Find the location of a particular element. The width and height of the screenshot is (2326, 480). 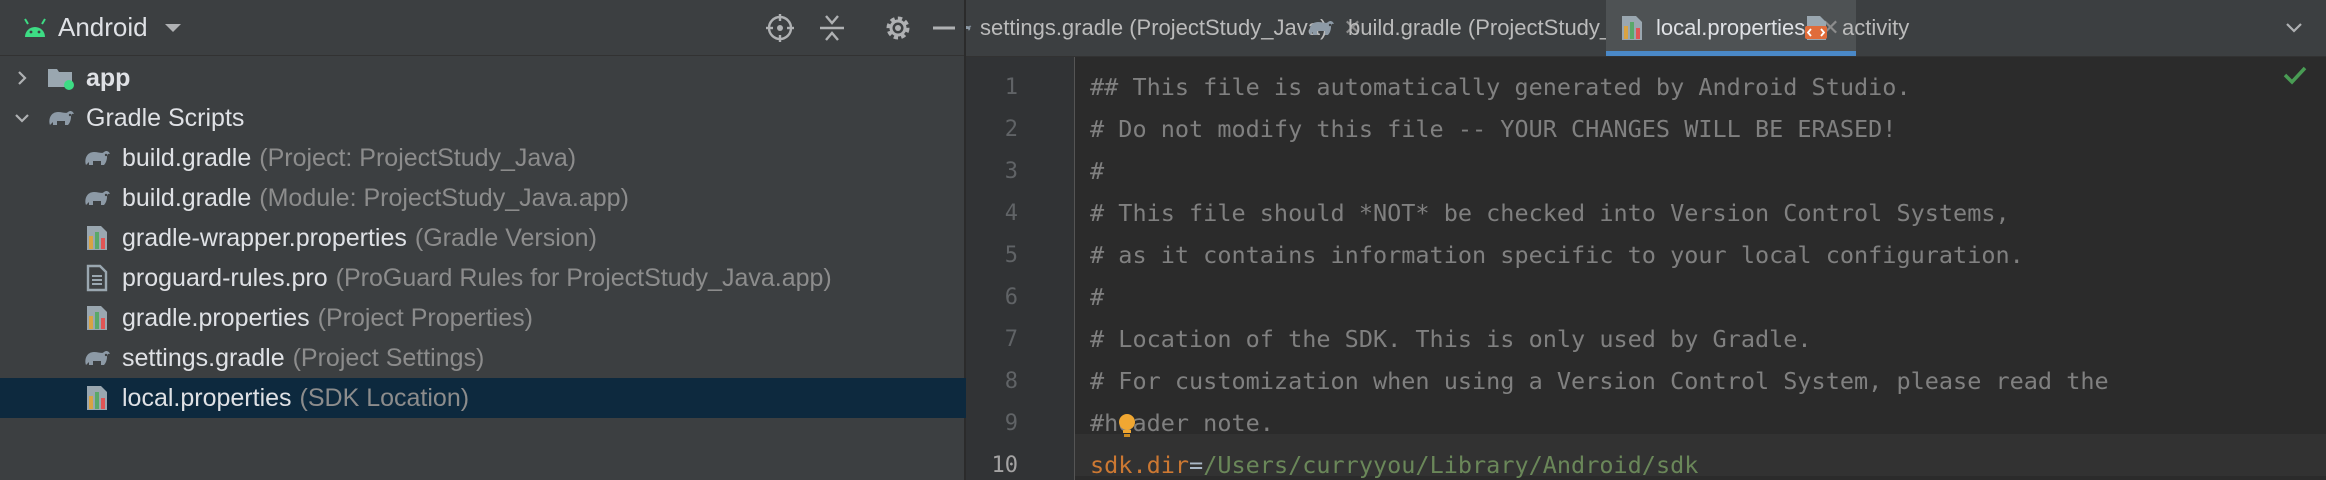

tree-item-name: app is located at coordinates (108, 77).